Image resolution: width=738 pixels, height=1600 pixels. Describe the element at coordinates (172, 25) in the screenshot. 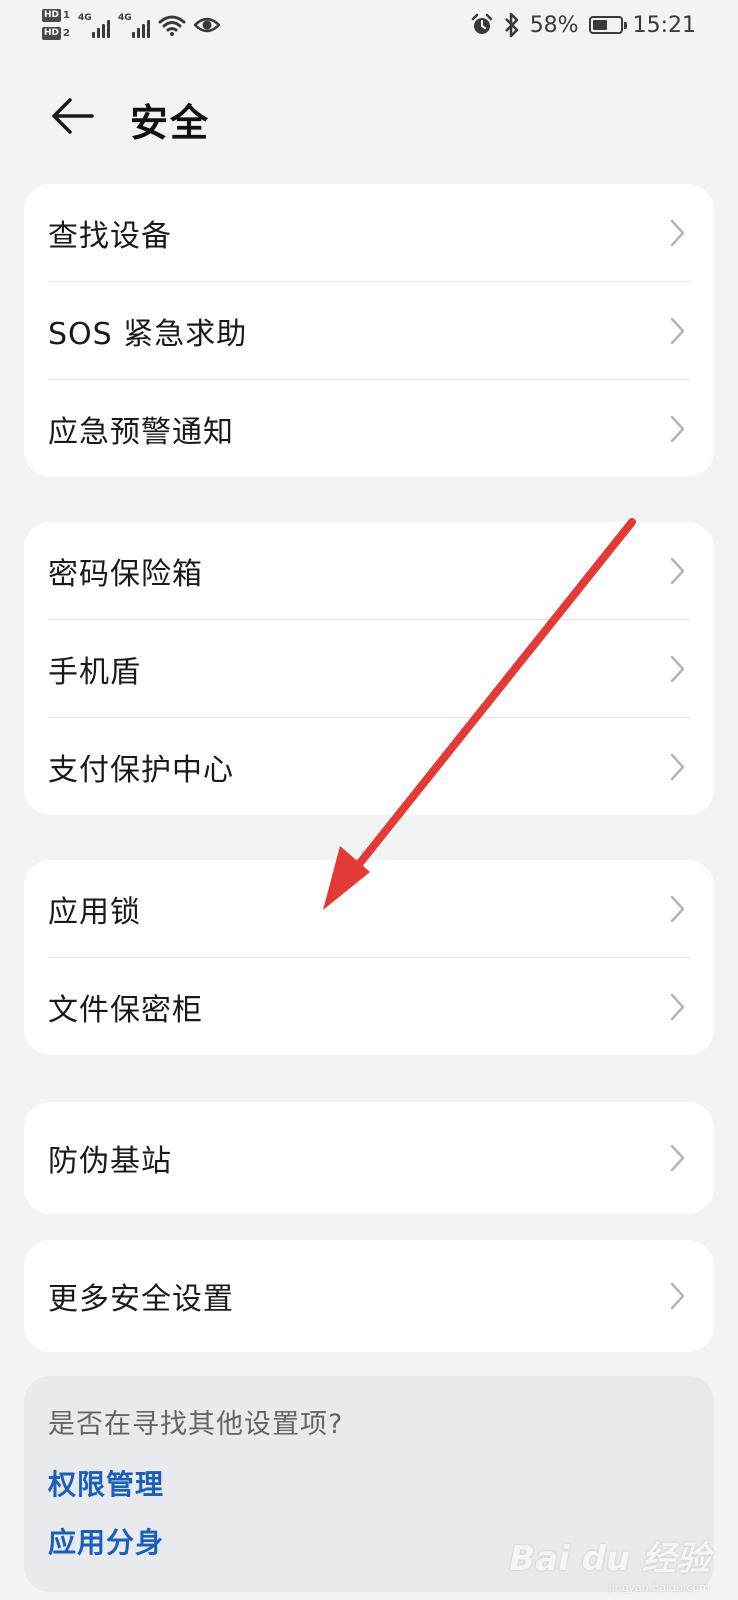

I see `wifi-icon` at that location.